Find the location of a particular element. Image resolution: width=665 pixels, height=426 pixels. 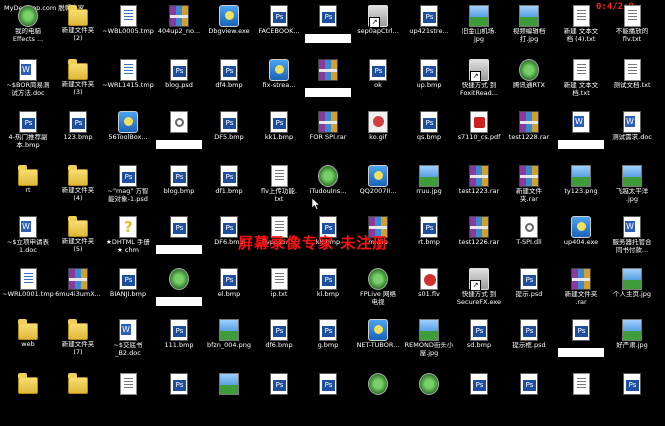

desktop-icon: 测试需求.doc is located at coordinates (632, 136).